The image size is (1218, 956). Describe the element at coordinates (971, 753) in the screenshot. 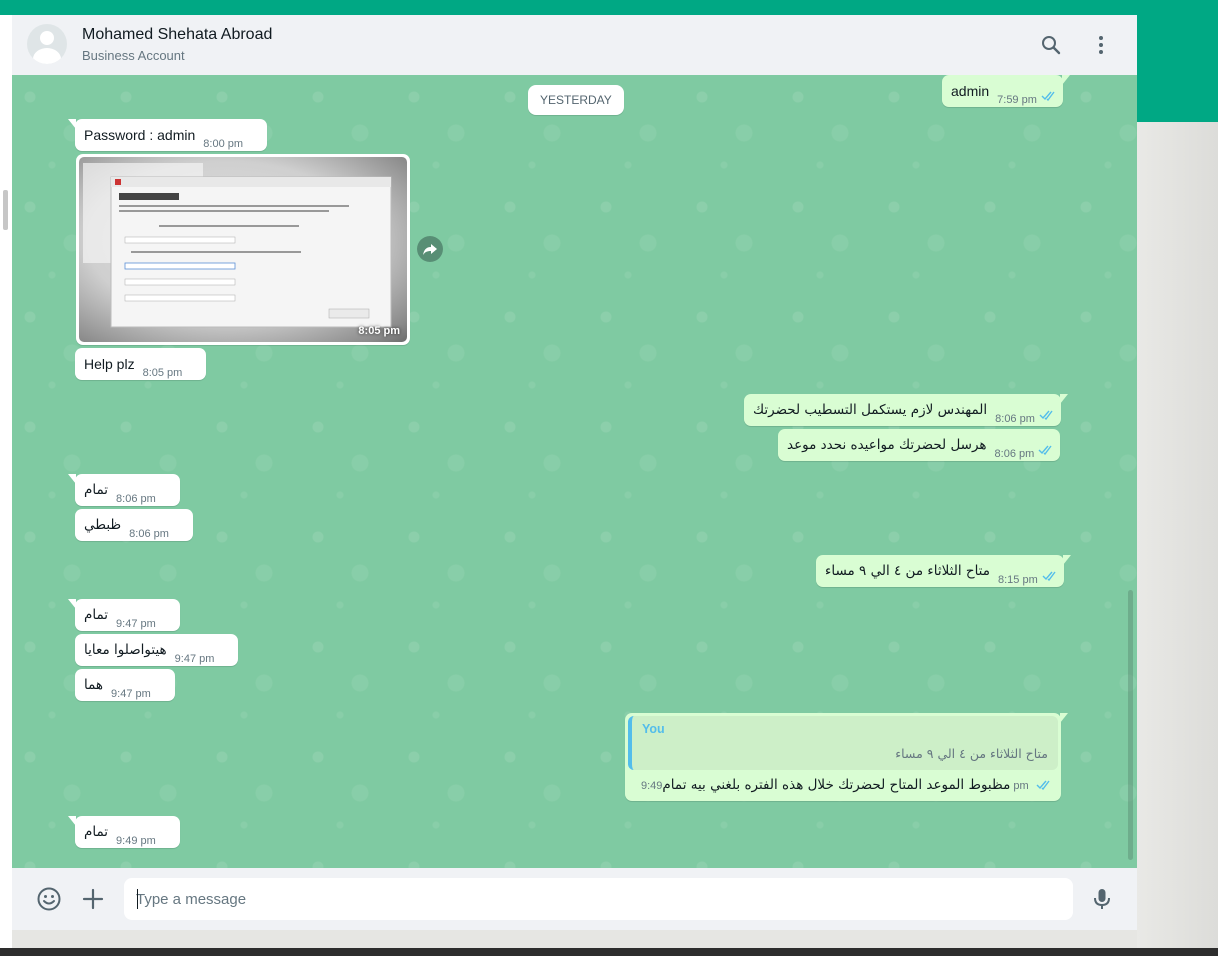

I see `quoted-text: متاح الثلاثاء من ٤ الي ٩ مساء` at that location.